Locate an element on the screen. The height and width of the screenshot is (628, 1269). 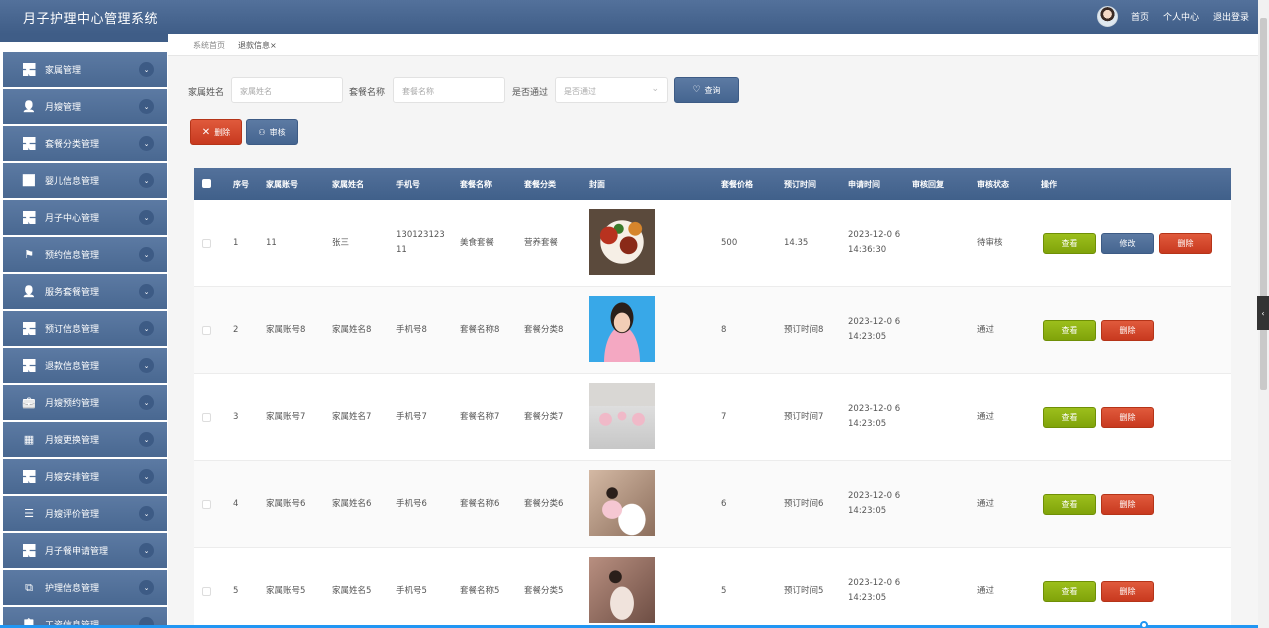
sidebar-item: 月子餐申请管理 ⌄ is located at coordinates (85, 550).